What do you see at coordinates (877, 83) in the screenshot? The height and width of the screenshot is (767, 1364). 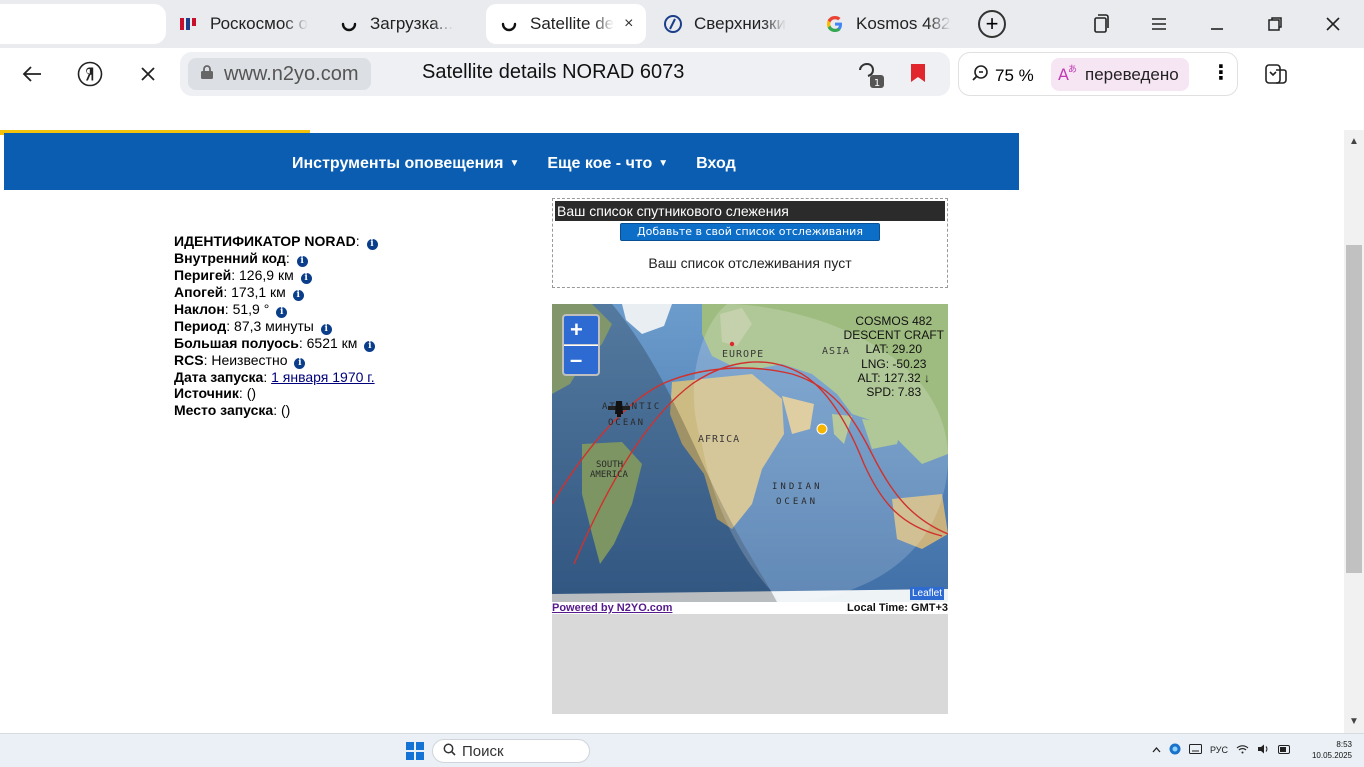 I see `svg-text: 1` at bounding box center [877, 83].